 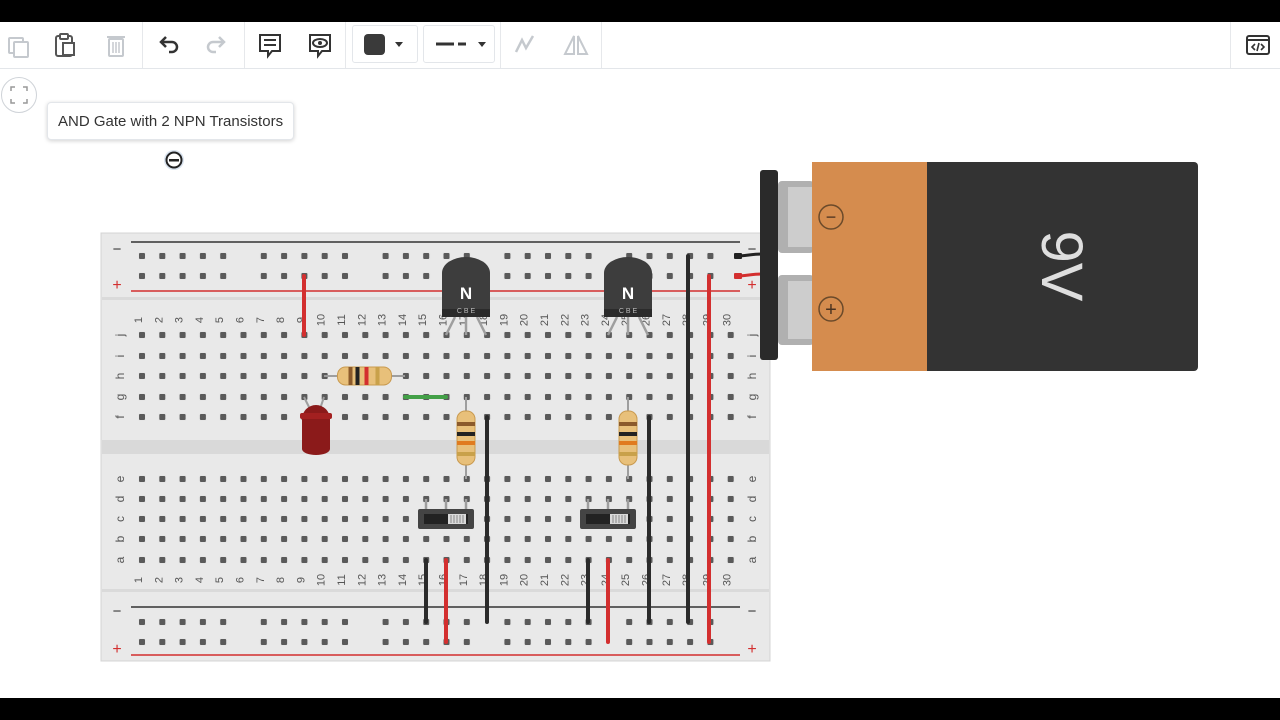 I want to click on undo-icon, so click(x=169, y=45).